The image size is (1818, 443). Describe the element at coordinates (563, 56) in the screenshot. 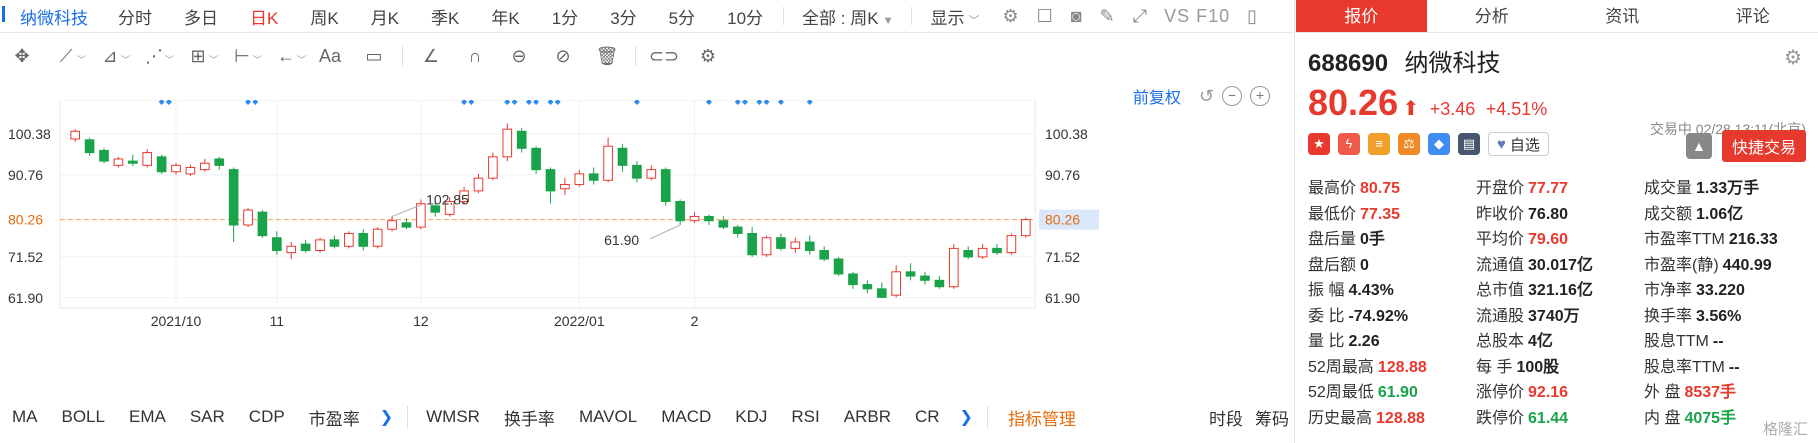

I see `hide-icon: ⊘` at that location.